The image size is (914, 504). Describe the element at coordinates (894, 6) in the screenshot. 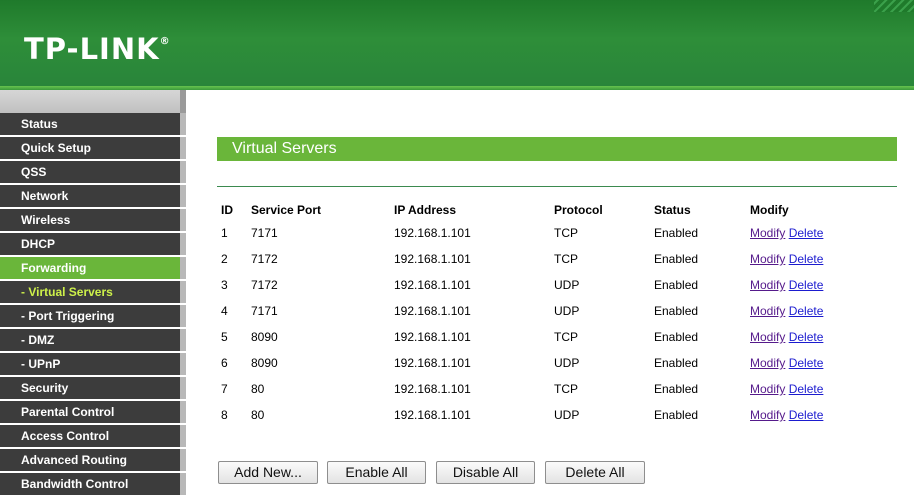

I see `header-stripe-decoration` at that location.